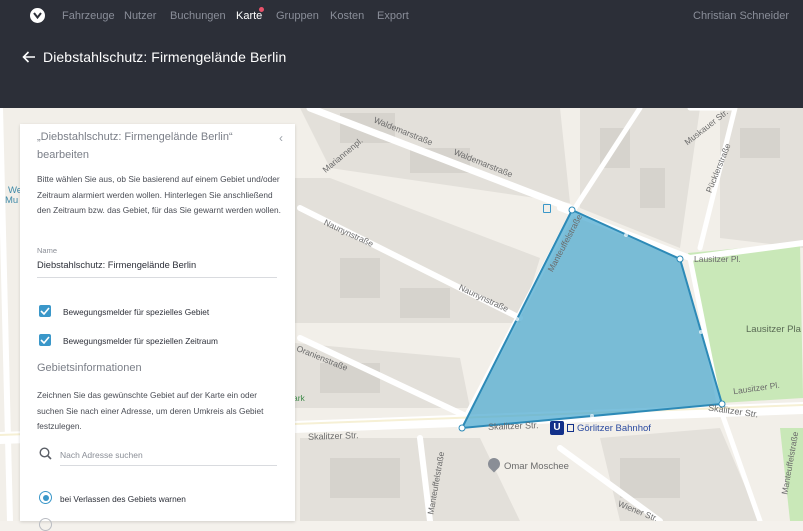  I want to click on subway-badge-icon: U, so click(557, 428).